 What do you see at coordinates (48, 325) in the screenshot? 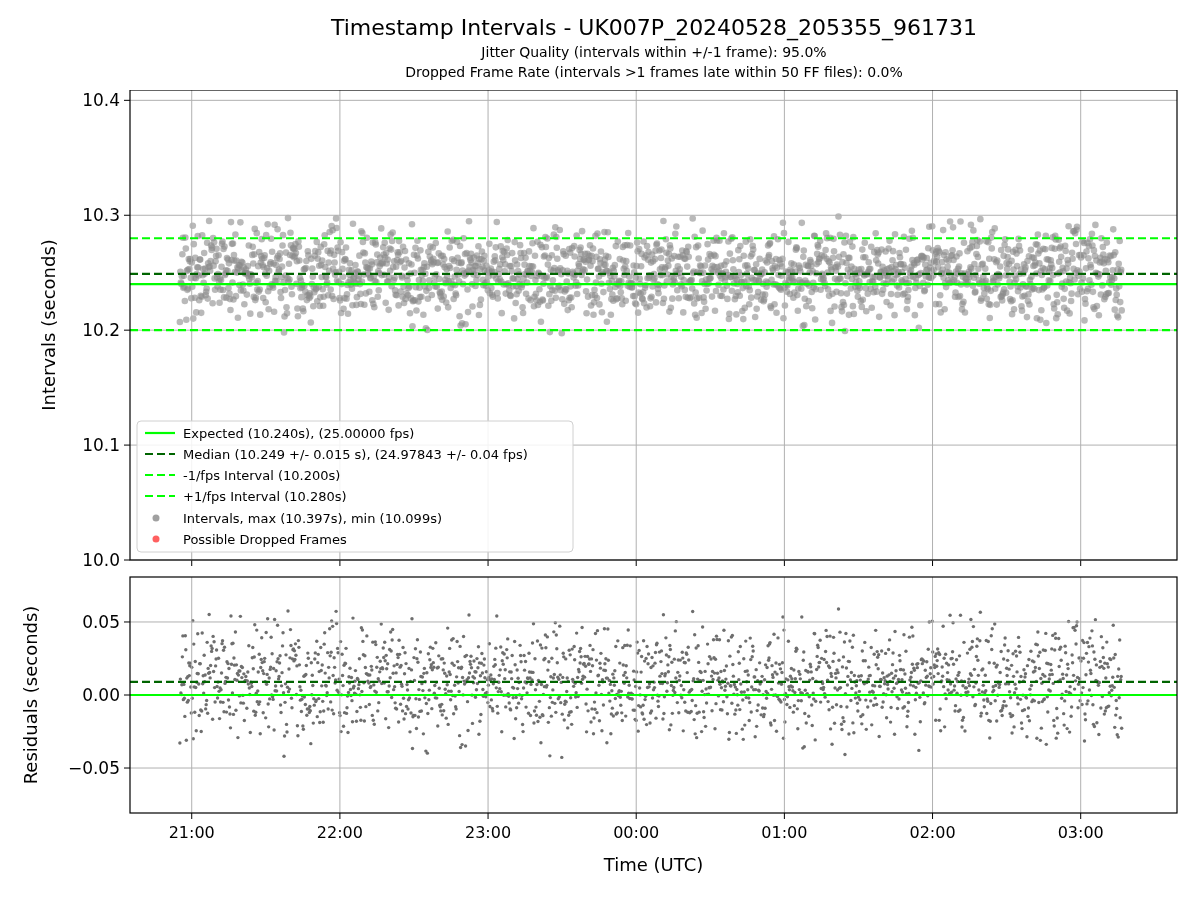
I see `y-axis-label: Intervals (seconds)` at bounding box center [48, 325].